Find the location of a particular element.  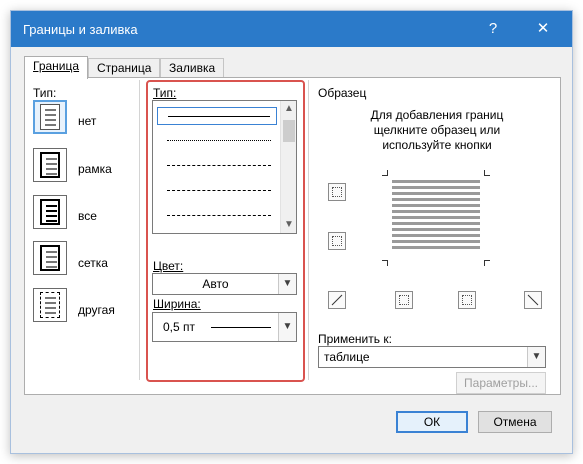

setting-all-button is located at coordinates (50, 212).